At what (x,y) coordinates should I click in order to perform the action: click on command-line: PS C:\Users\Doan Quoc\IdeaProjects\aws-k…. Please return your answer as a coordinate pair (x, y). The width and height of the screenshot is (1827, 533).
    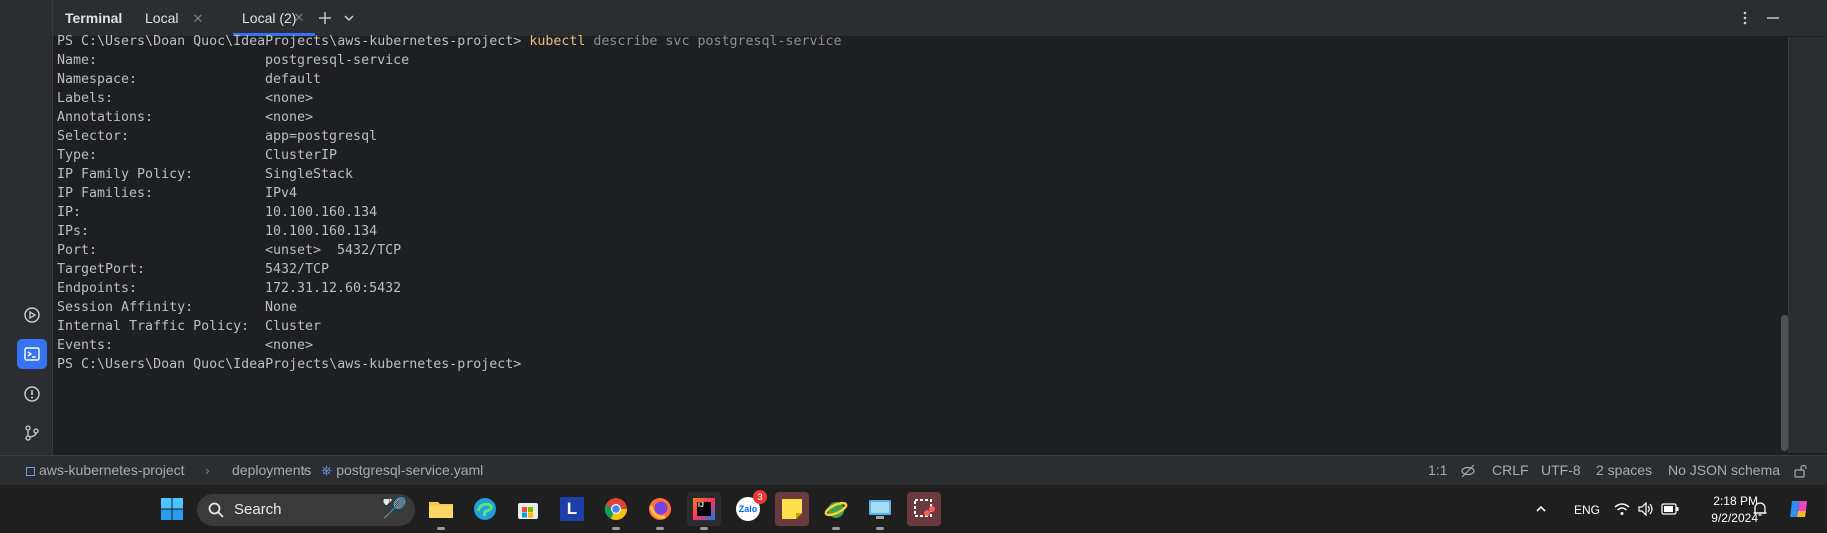
    Looking at the image, I should click on (449, 42).